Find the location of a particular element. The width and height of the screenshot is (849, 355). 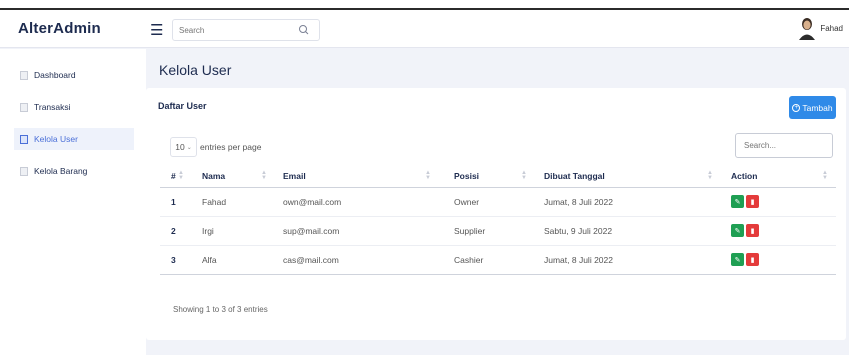

row-posisi: Owner is located at coordinates (487, 202).